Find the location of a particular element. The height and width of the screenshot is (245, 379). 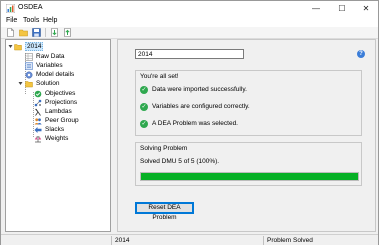

minimize-button: — is located at coordinates (316, 8).